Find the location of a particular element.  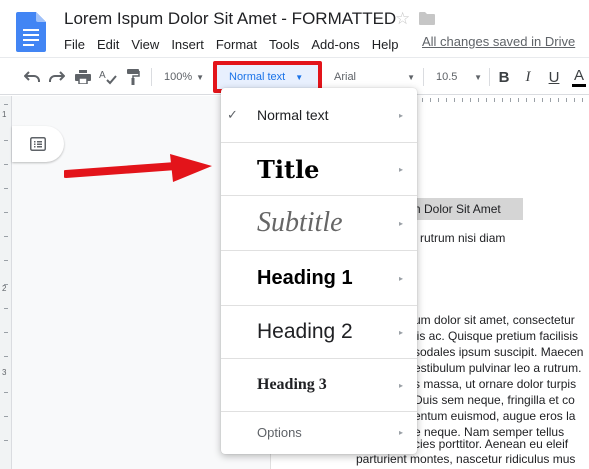

star-icon: ☆ is located at coordinates (402, 19).